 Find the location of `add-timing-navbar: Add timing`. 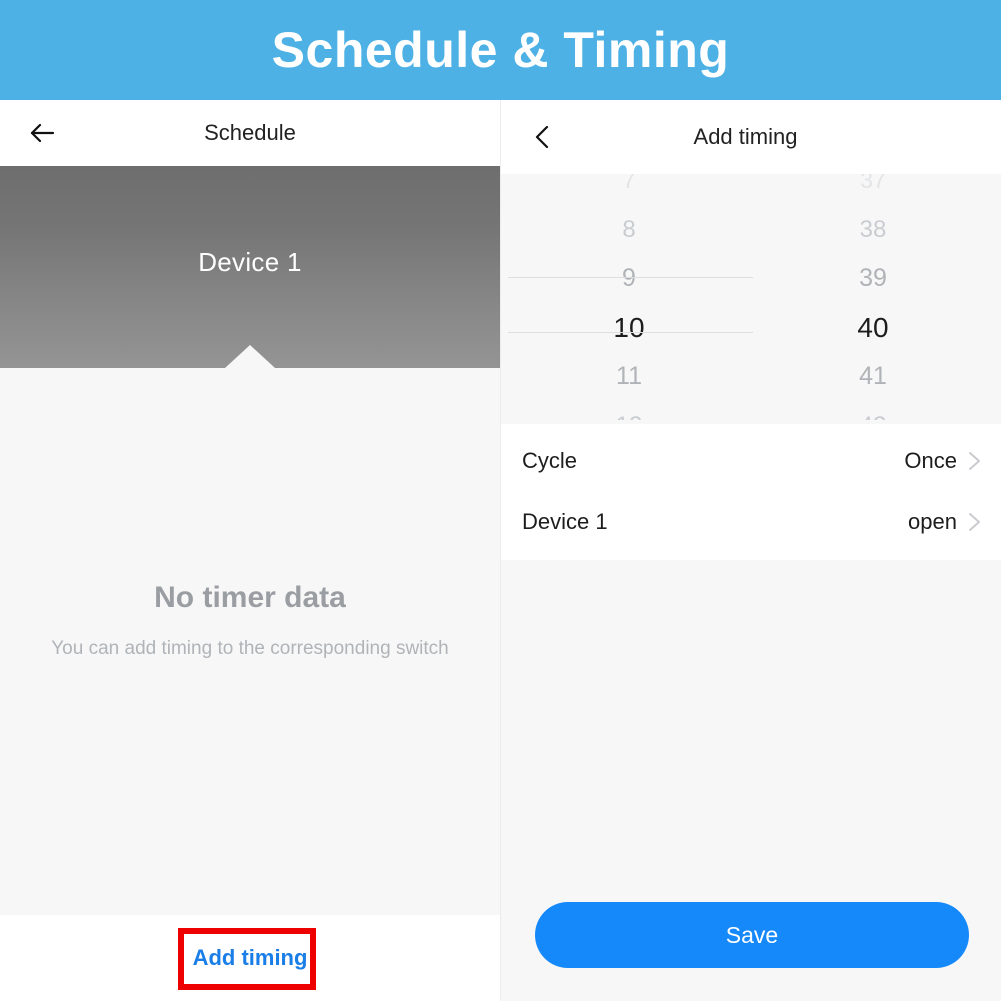

add-timing-navbar: Add timing is located at coordinates (750, 137).